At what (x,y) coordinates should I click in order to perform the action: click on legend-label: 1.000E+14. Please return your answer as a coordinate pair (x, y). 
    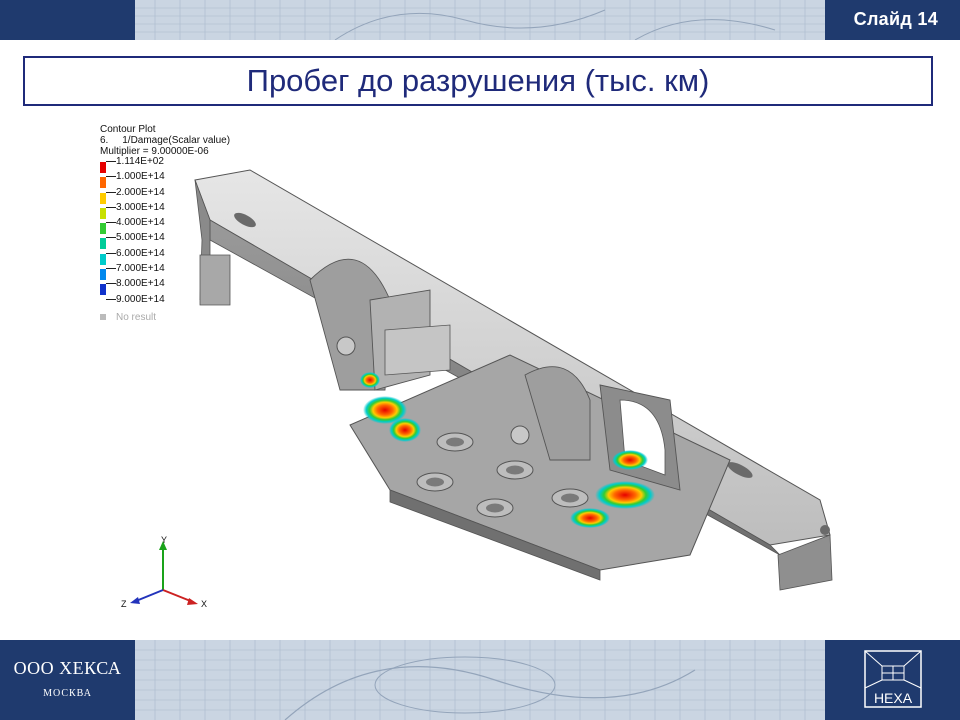
    Looking at the image, I should click on (140, 177).